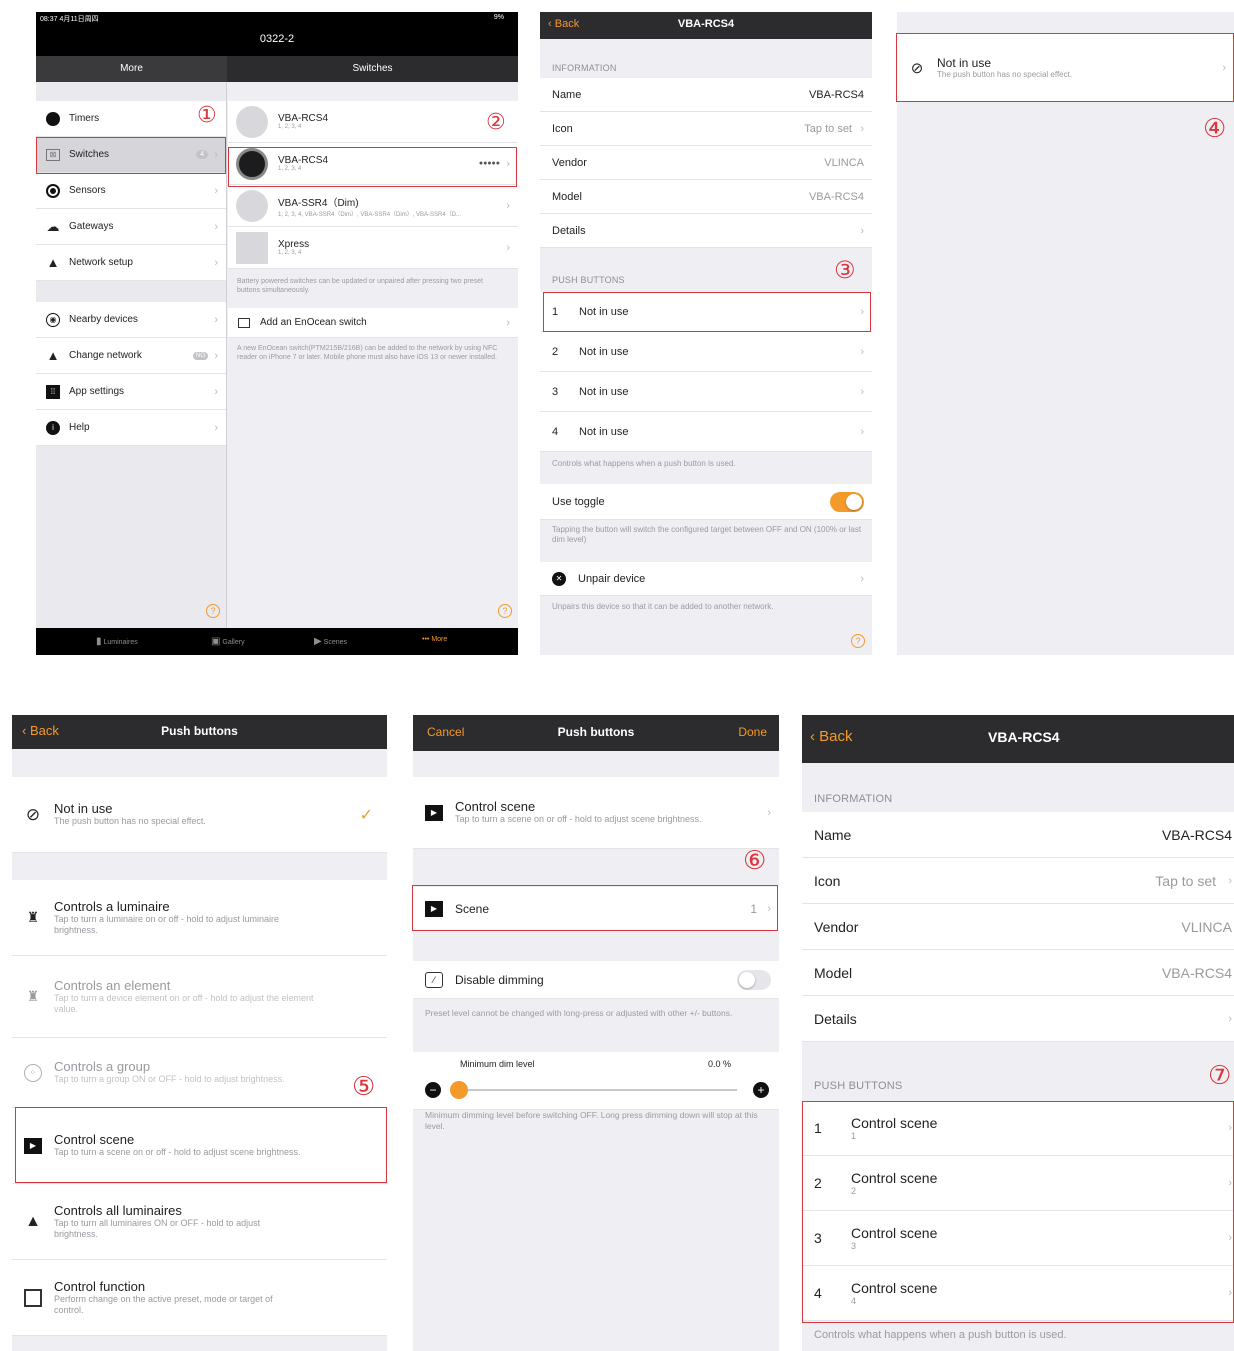 The image size is (1234, 1351). I want to click on push-button-row: 3 Not in use ›, so click(706, 392).